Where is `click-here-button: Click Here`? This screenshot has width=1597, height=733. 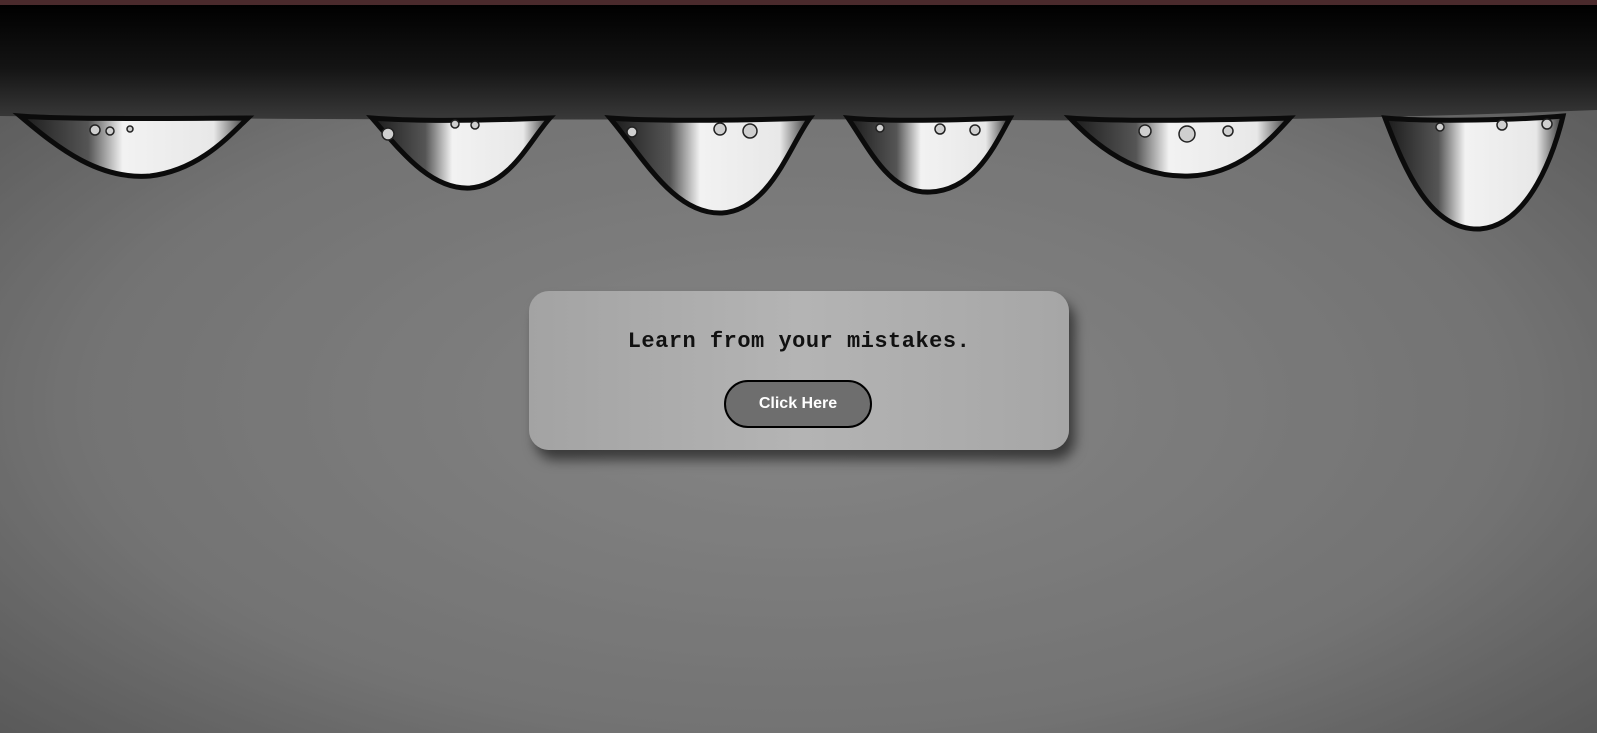 click-here-button: Click Here is located at coordinates (798, 404).